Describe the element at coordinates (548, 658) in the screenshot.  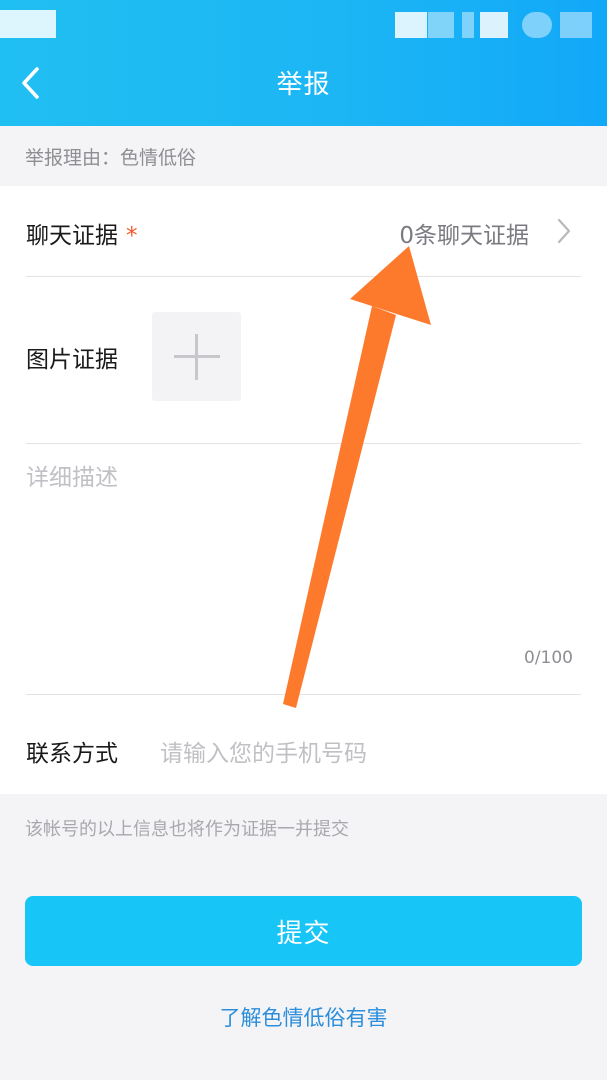
I see `character-counter: 0/100` at that location.